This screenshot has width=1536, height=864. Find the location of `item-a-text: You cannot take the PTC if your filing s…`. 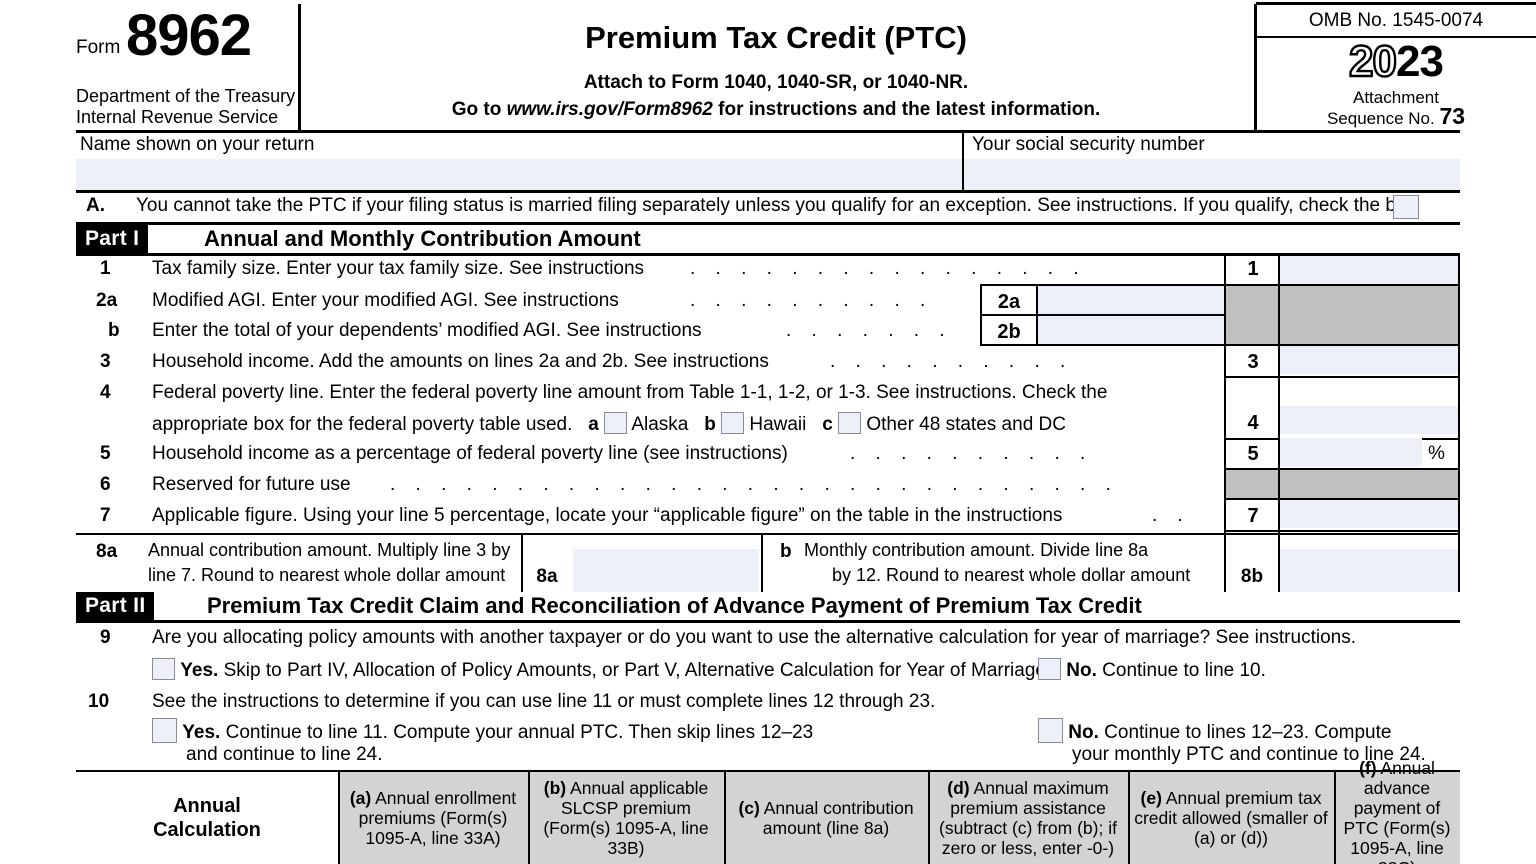

item-a-text: You cannot take the PTC if your filing s… is located at coordinates (776, 205).